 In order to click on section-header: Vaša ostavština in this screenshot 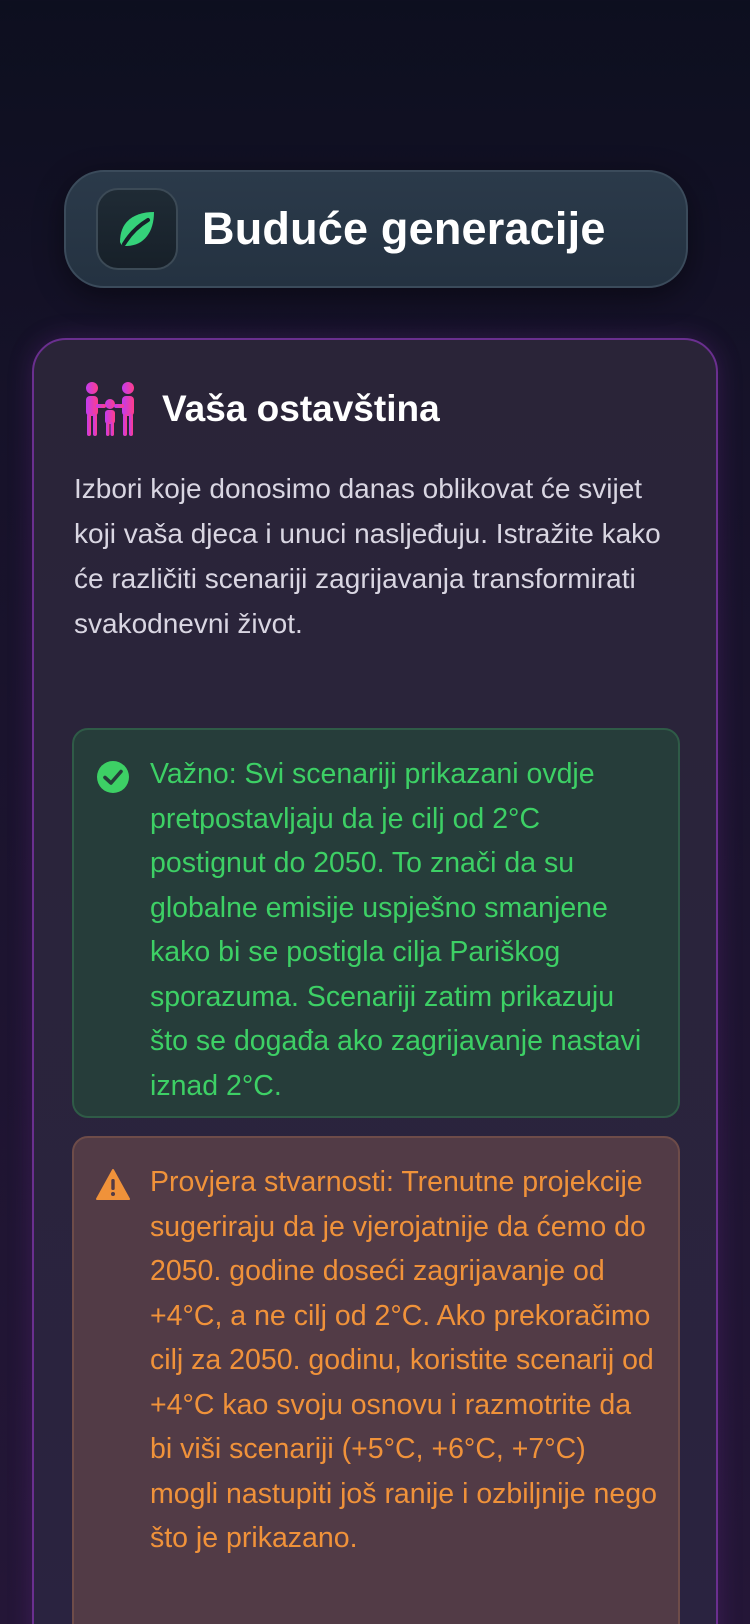, I will do `click(259, 409)`.